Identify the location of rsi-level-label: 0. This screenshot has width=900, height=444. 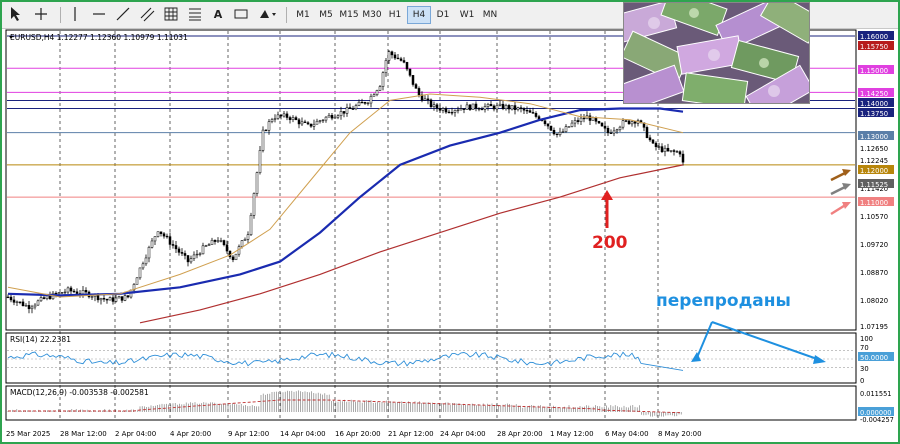
(862, 381).